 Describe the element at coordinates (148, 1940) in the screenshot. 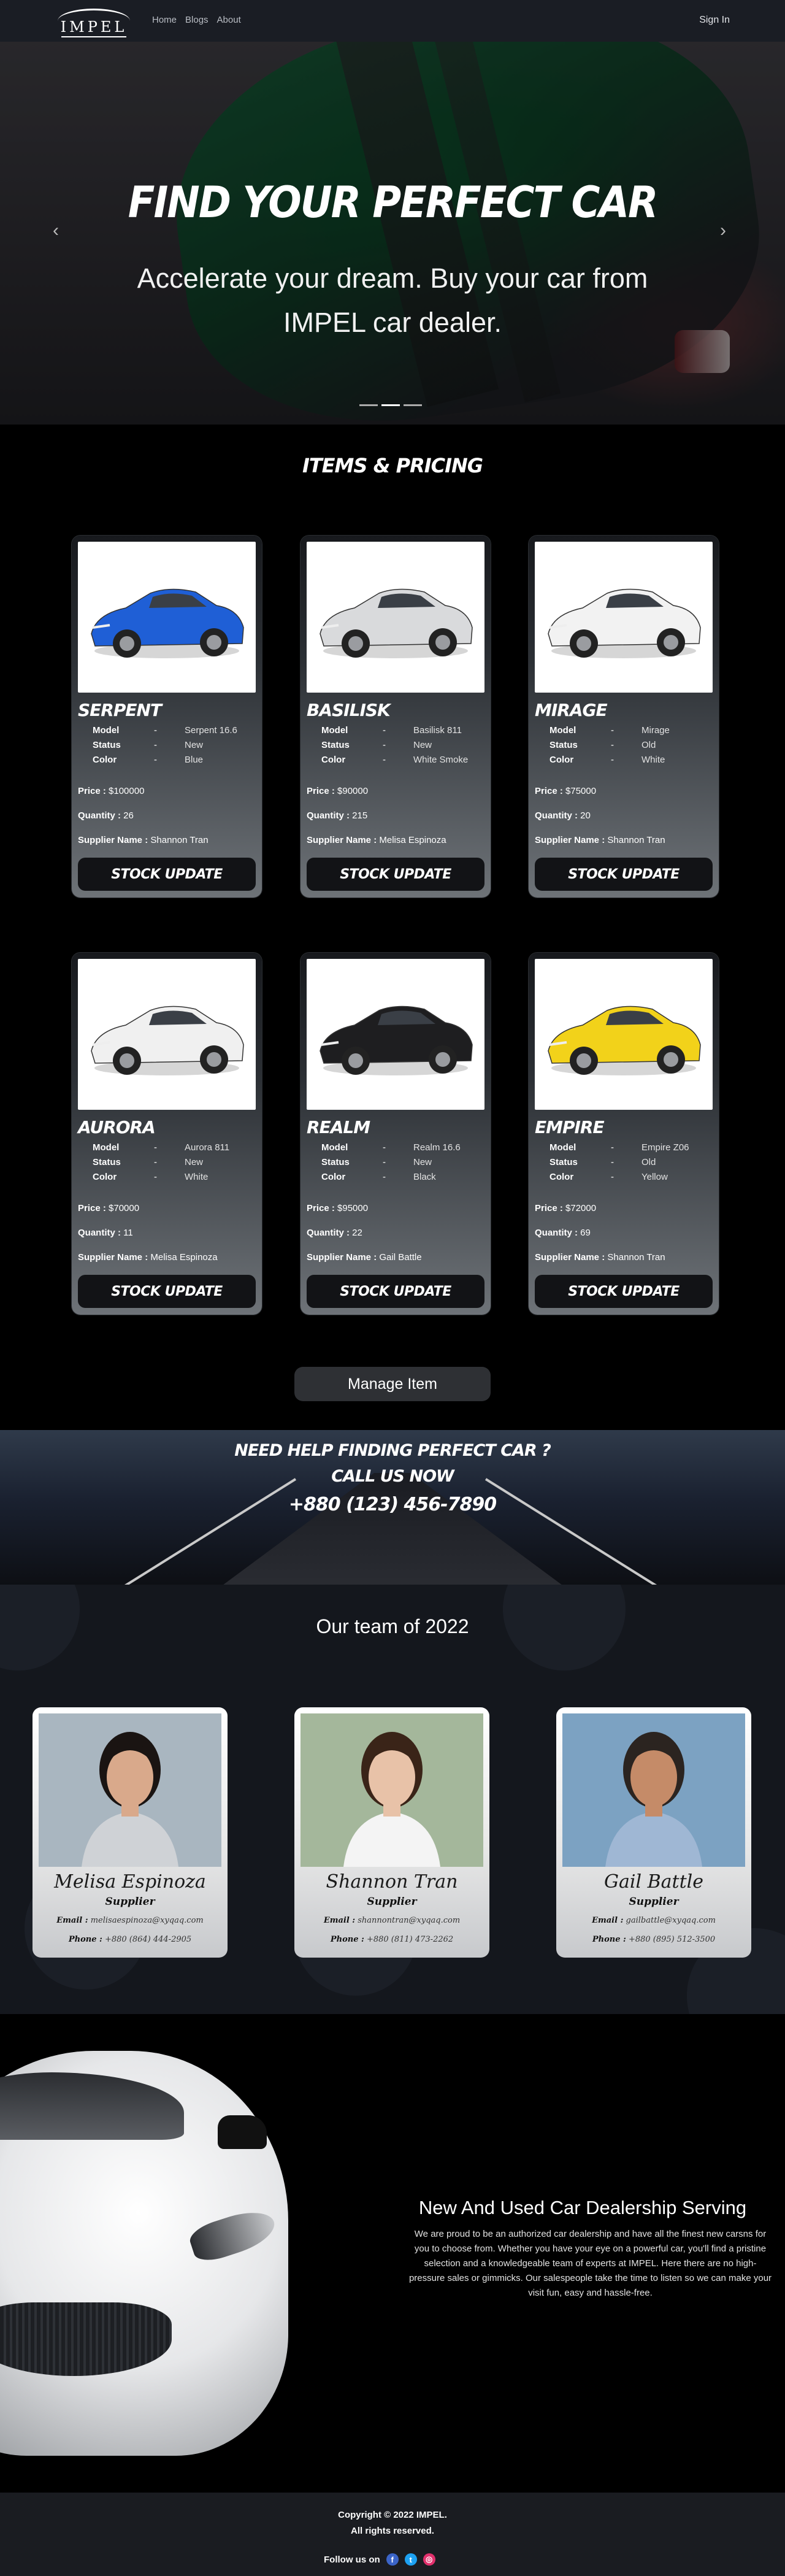

I see `phone-value: +880 (864) 444-2905` at that location.